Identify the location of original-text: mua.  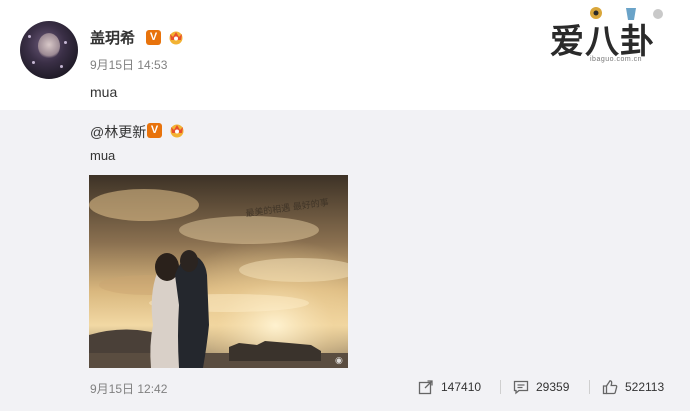
(103, 155).